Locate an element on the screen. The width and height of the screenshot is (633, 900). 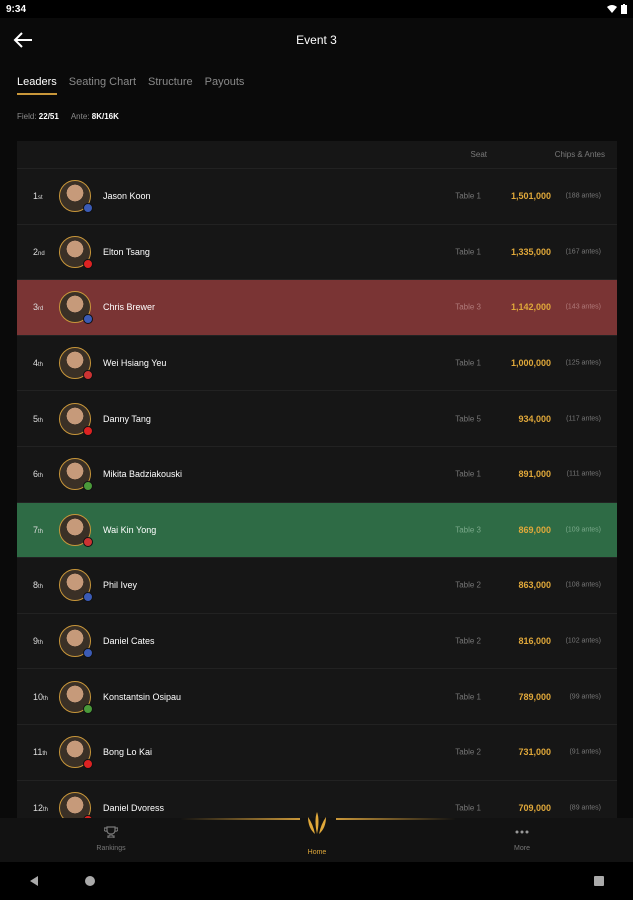
chip-count: 934,000 is located at coordinates (534, 418).